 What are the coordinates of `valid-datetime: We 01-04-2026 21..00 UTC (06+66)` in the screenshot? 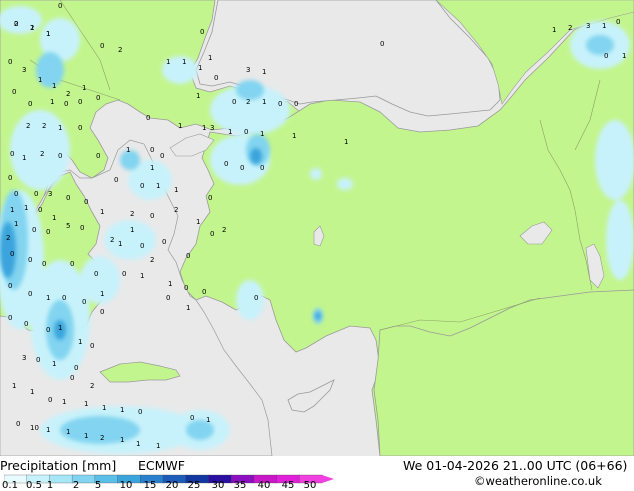 It's located at (515, 465).